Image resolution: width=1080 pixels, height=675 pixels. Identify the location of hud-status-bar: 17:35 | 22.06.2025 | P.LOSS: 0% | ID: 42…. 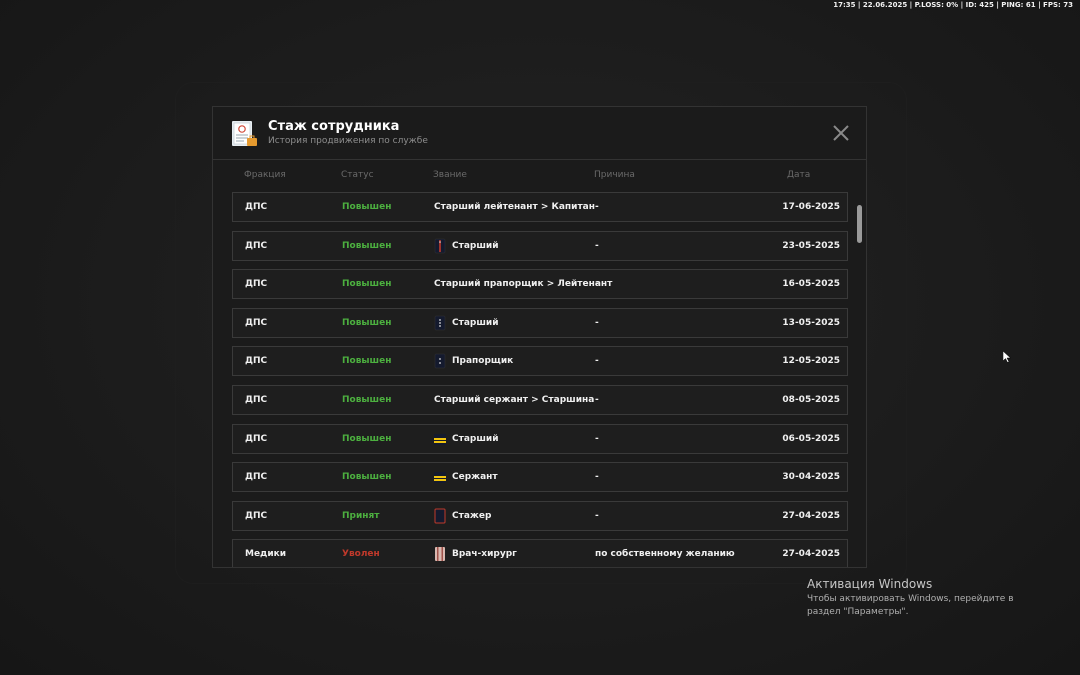
(953, 5).